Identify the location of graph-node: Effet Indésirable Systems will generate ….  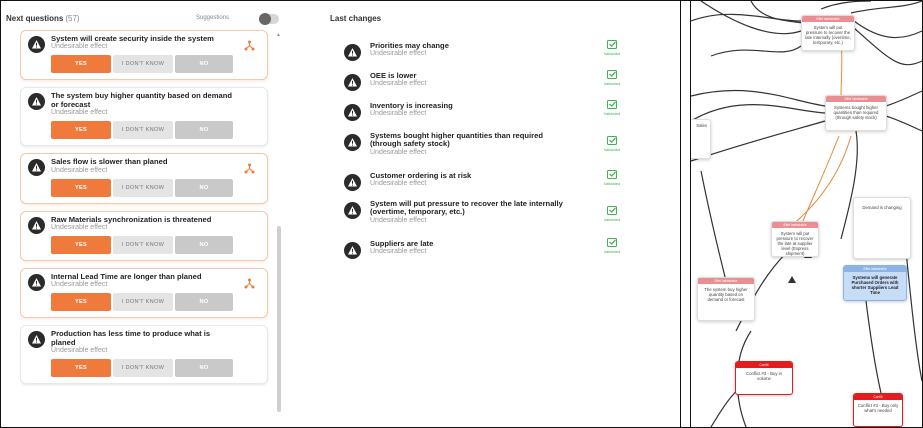
(875, 283).